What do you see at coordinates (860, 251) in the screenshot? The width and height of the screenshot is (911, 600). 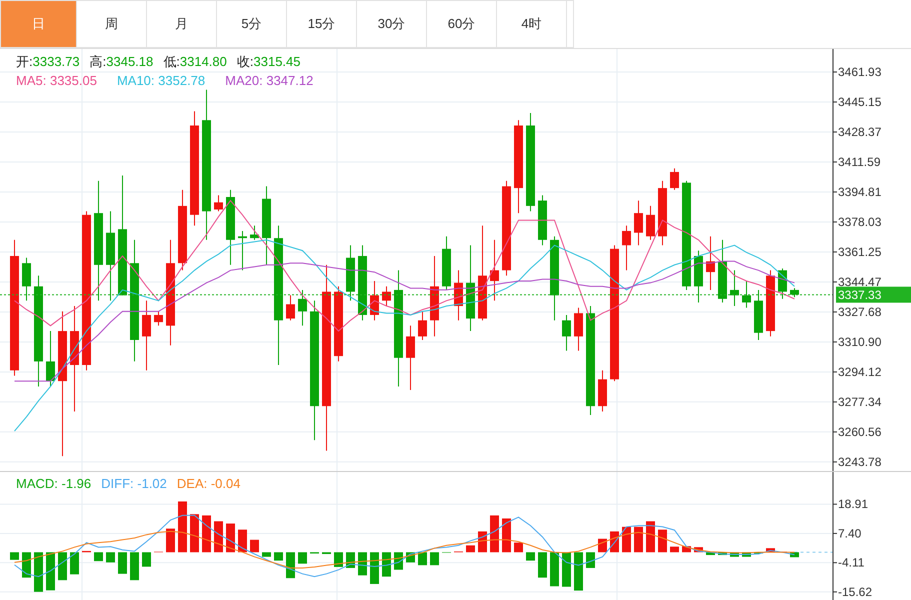 I see `axis-label: 3361.25` at bounding box center [860, 251].